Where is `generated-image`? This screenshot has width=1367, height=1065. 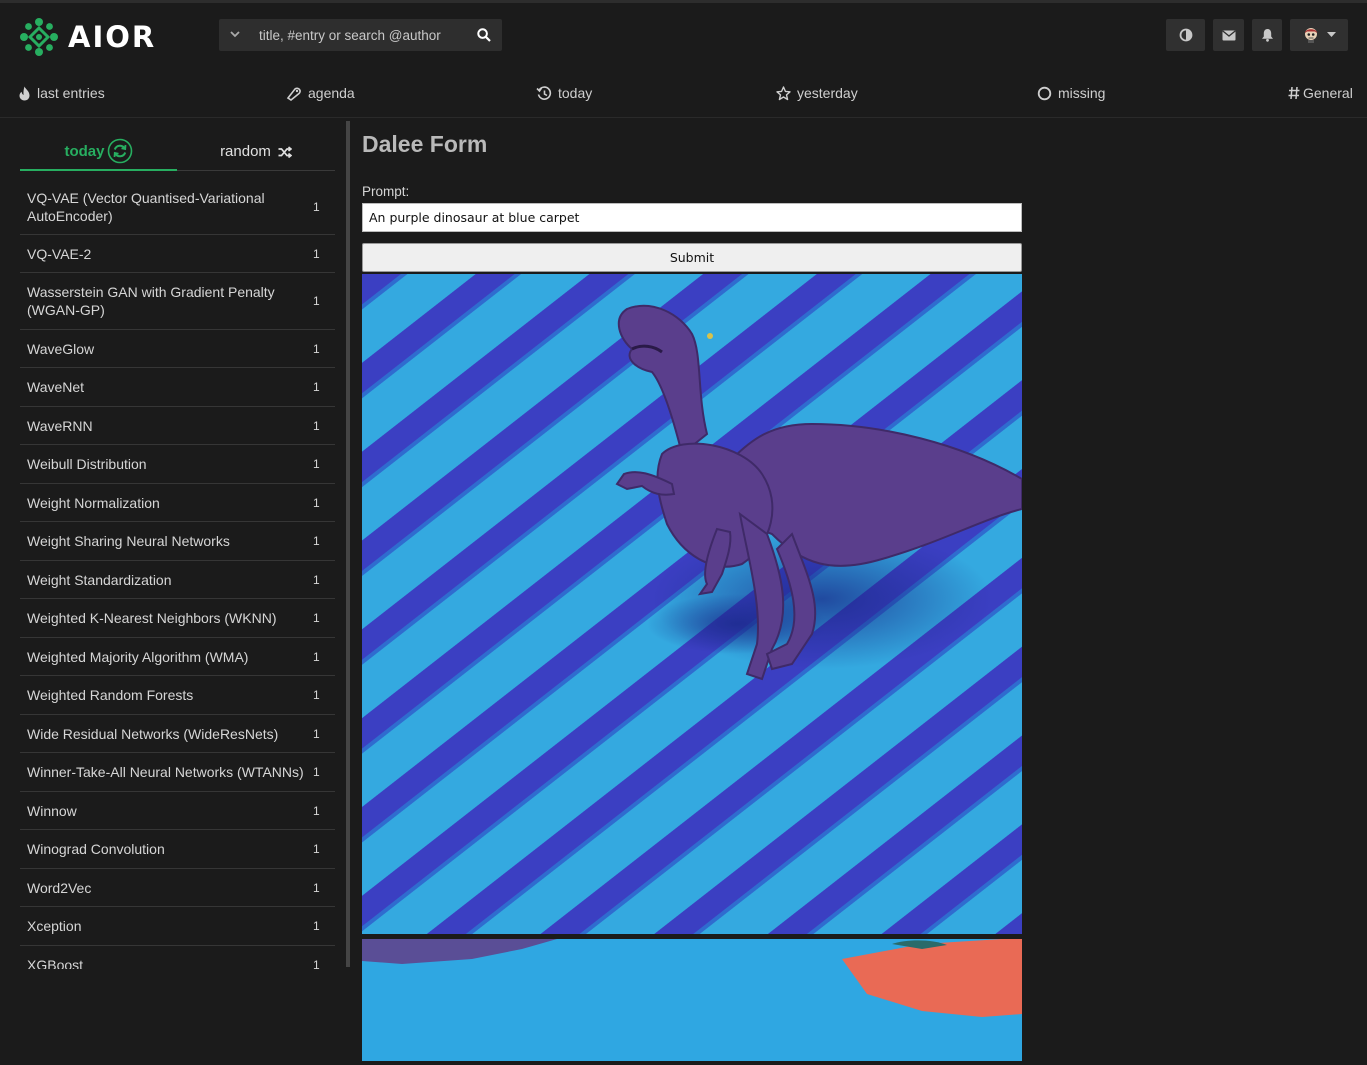
generated-image is located at coordinates (692, 1000).